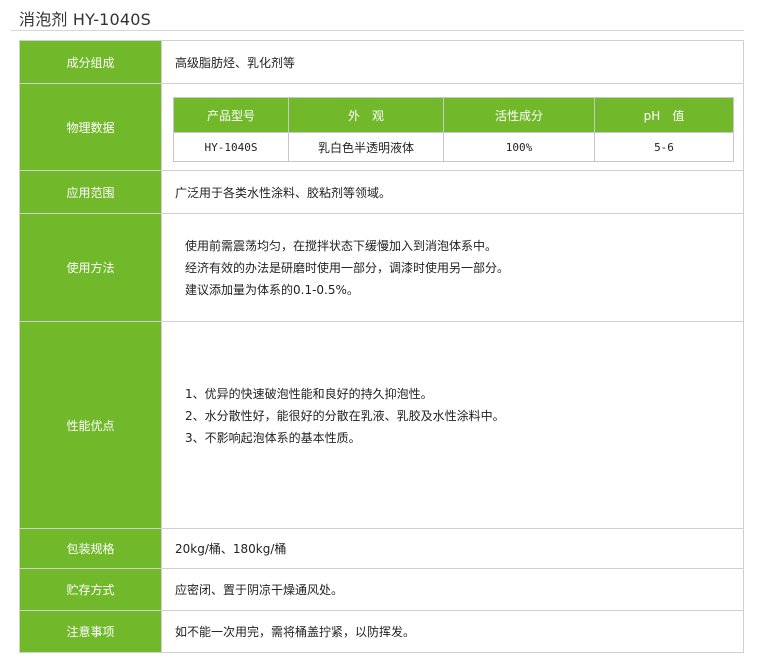  Describe the element at coordinates (91, 631) in the screenshot. I see `label-notes: 注意事项` at that location.